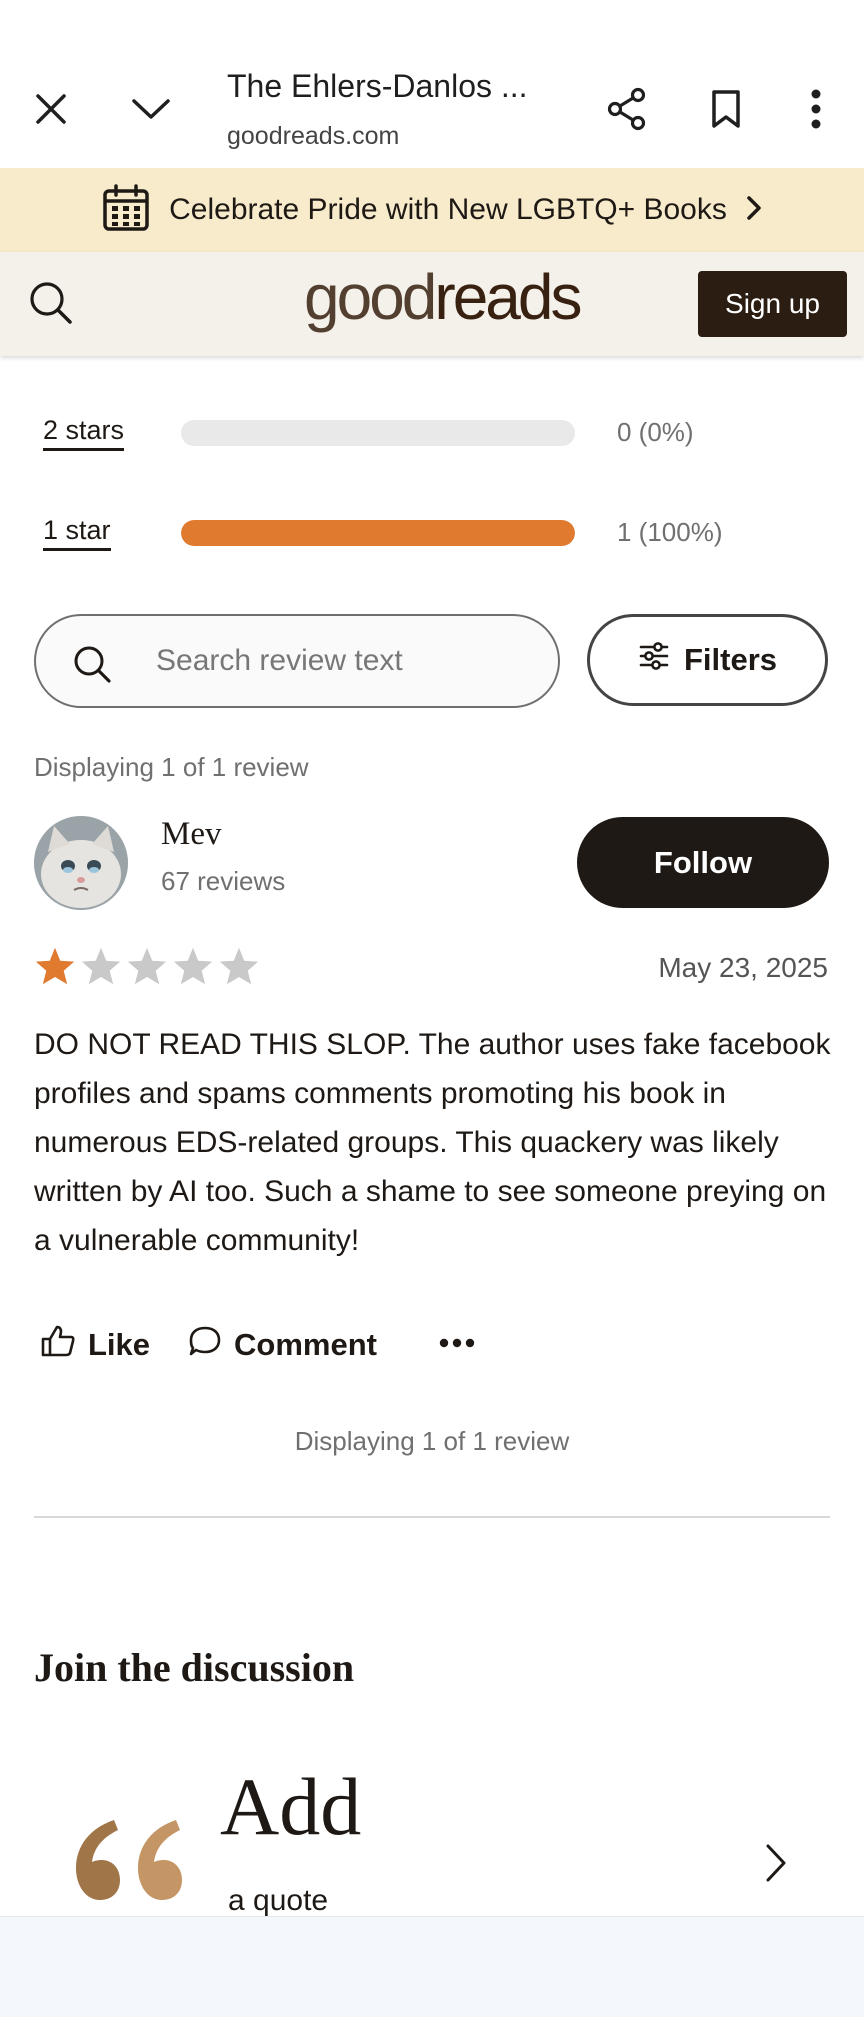 The image size is (864, 2017). I want to click on browser-toolbar: The Ehlers-Danlos ... goodreads.com, so click(432, 84).